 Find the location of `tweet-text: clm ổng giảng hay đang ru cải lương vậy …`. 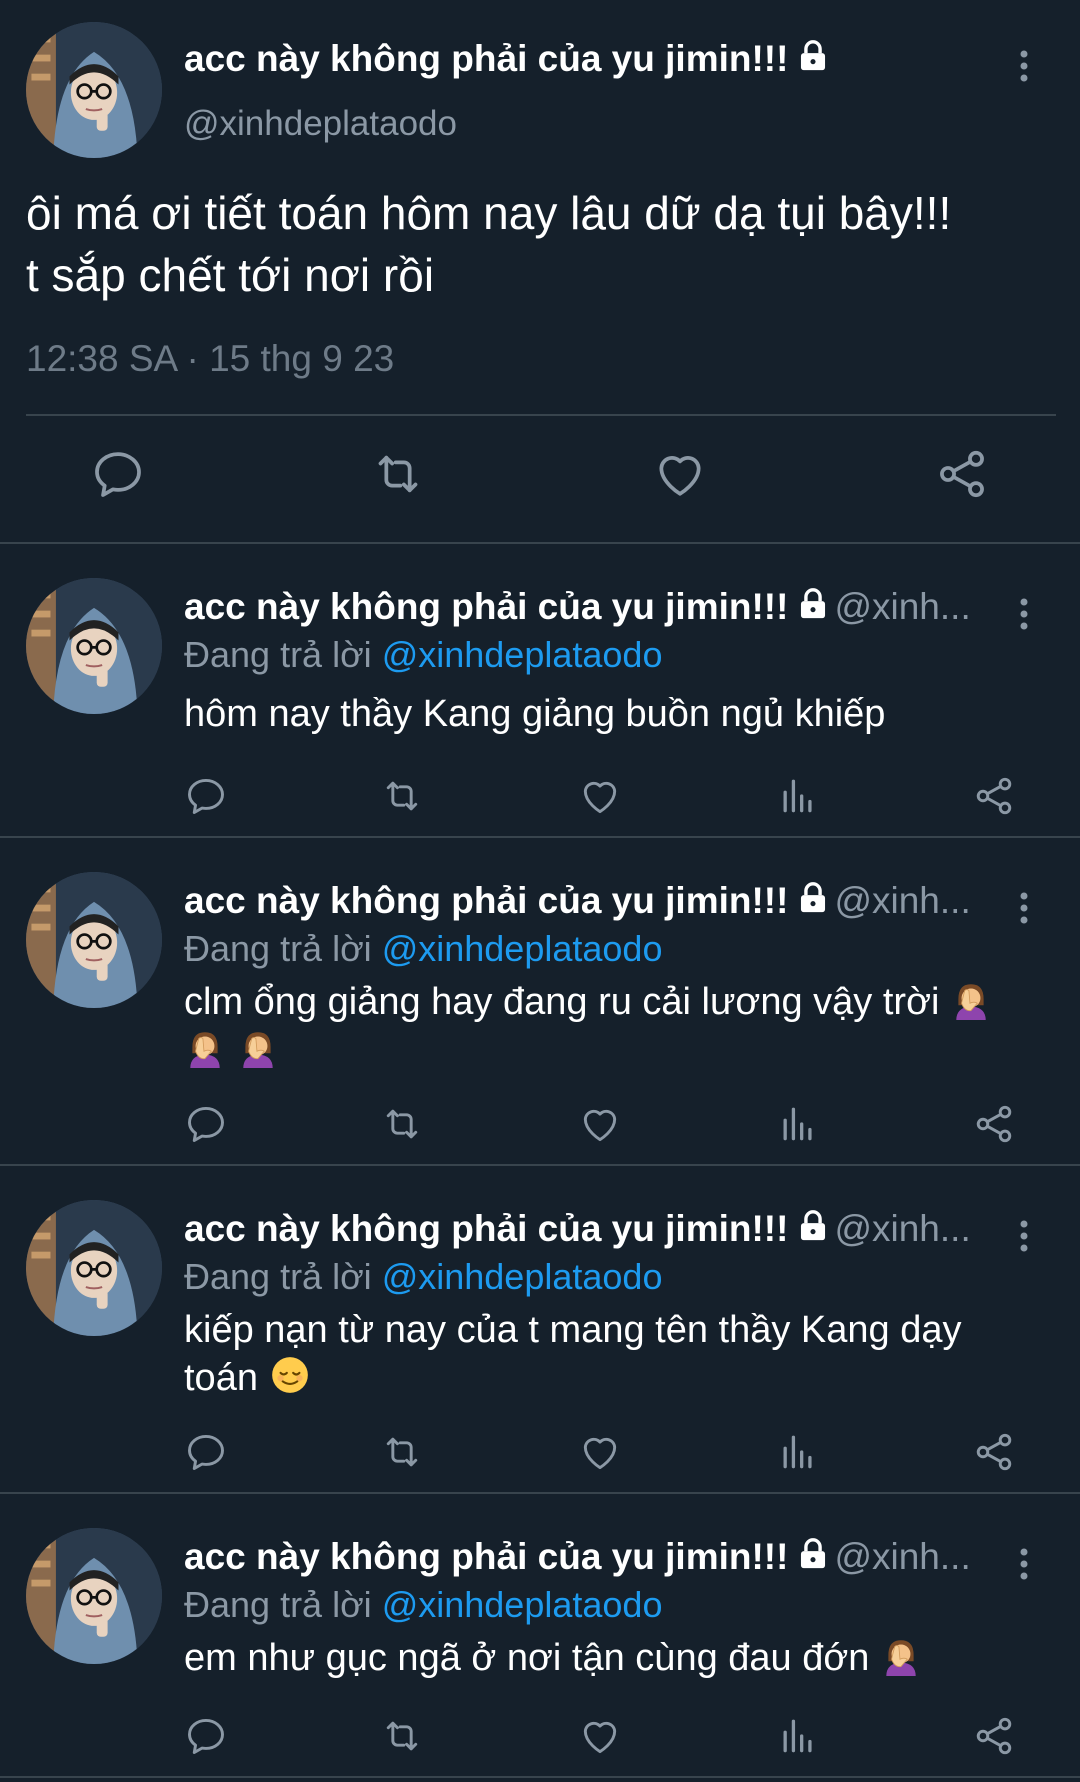

tweet-text: clm ổng giảng hay đang ru cải lương vậy … is located at coordinates (614, 1026).